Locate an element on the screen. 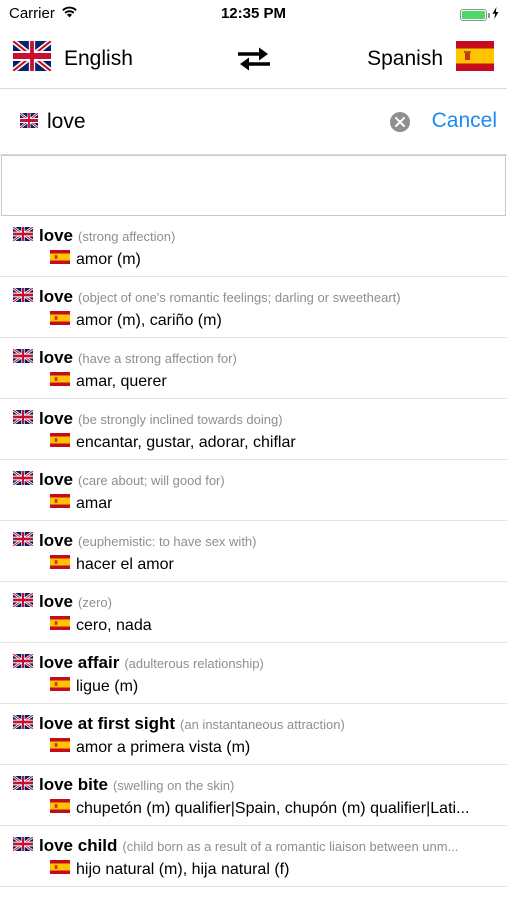 The image size is (507, 900). charging-bolt-icon is located at coordinates (495, 15).